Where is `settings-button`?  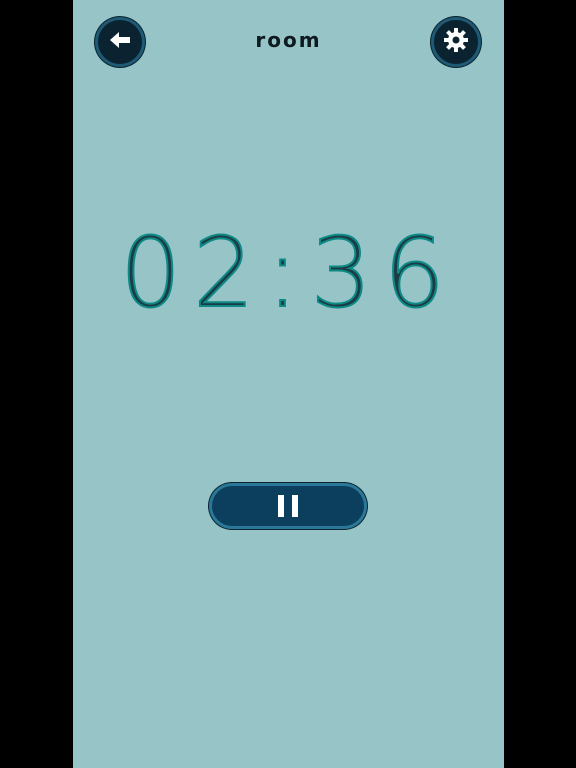
settings-button is located at coordinates (456, 42).